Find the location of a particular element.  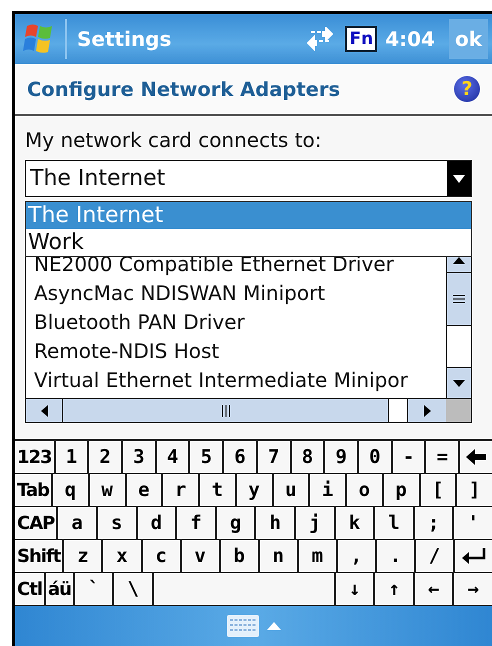

window-title: Settings is located at coordinates (124, 39).